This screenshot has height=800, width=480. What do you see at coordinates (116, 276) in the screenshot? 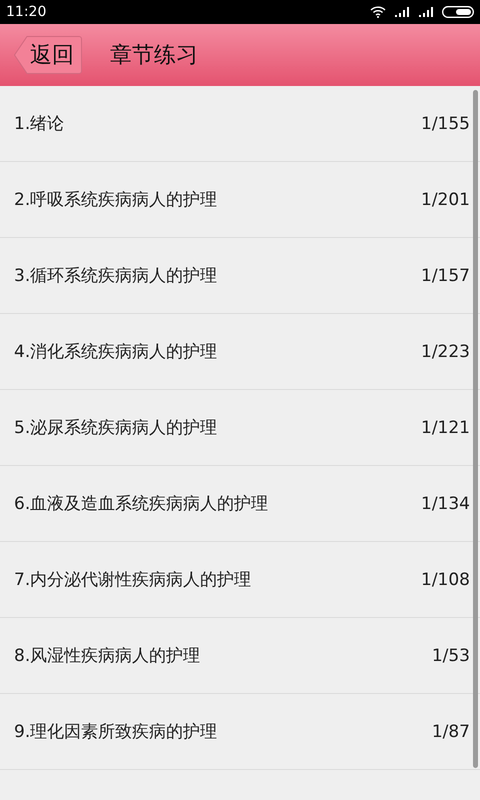
I see `chapter-name: 3.循环系统疾病病人的护理` at bounding box center [116, 276].